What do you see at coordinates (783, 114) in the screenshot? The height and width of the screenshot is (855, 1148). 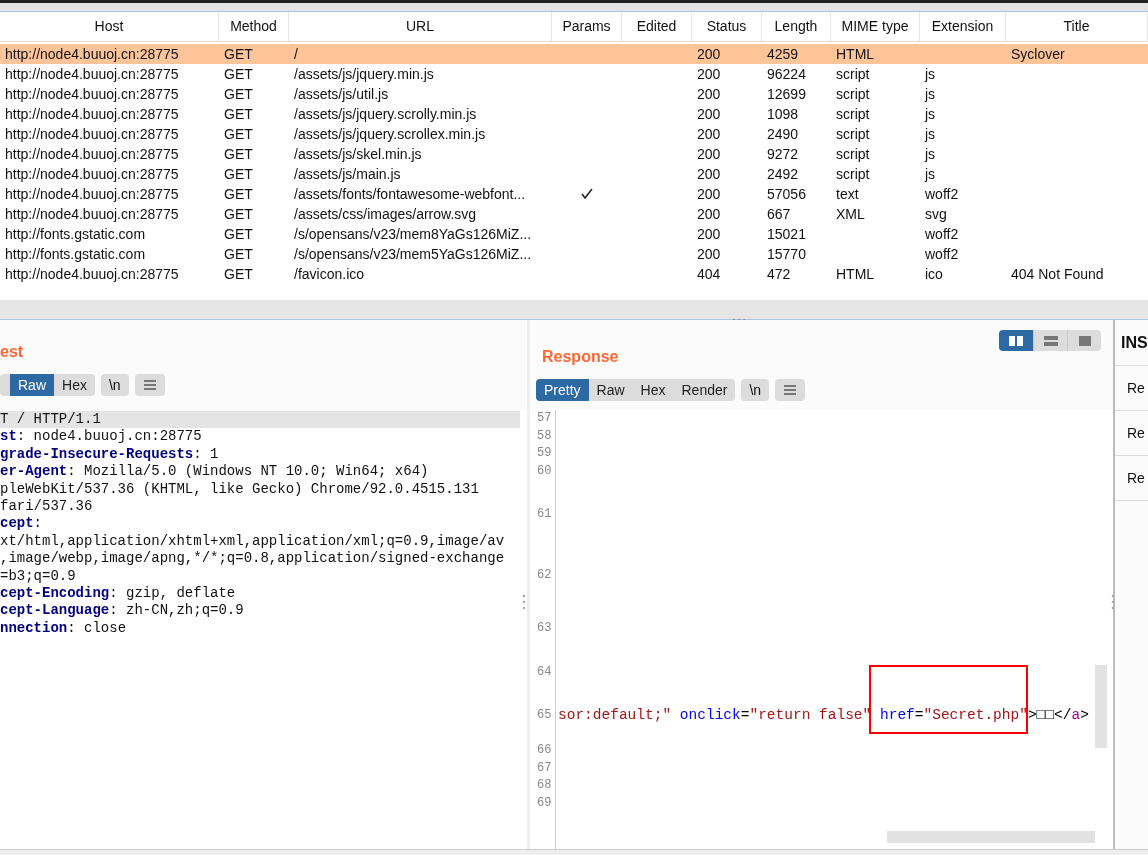 I see `table-cell: 1098` at bounding box center [783, 114].